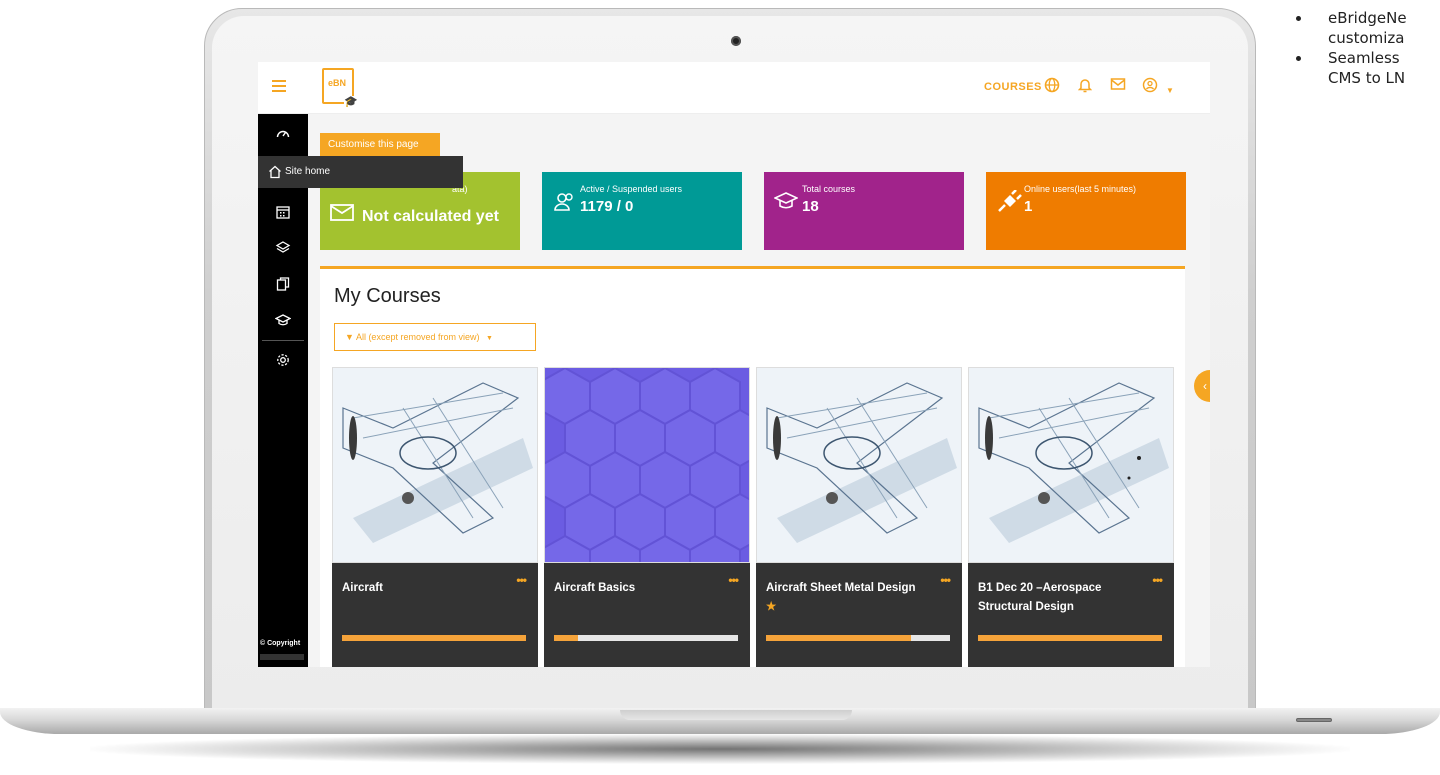  Describe the element at coordinates (846, 598) in the screenshot. I see `course-name: Aircraft Sheet Metal Design ★` at that location.